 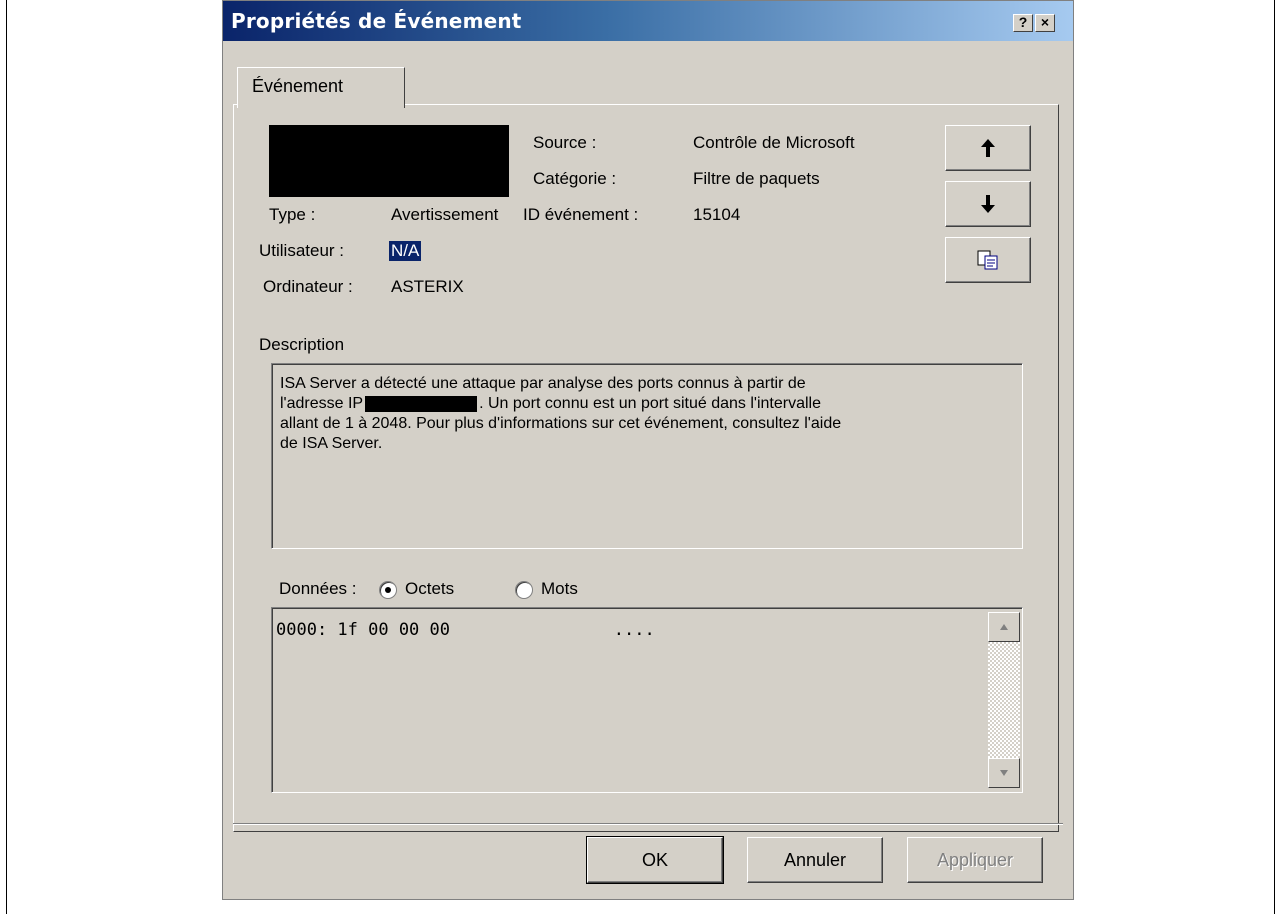 I want to click on arrow-up-icon, so click(x=988, y=148).